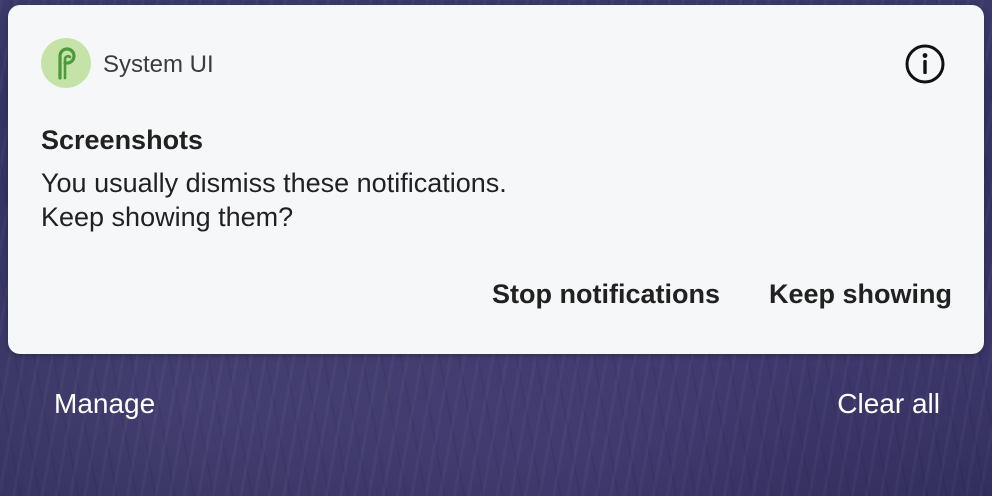 The height and width of the screenshot is (496, 992). I want to click on notification-title: Screenshots, so click(122, 140).